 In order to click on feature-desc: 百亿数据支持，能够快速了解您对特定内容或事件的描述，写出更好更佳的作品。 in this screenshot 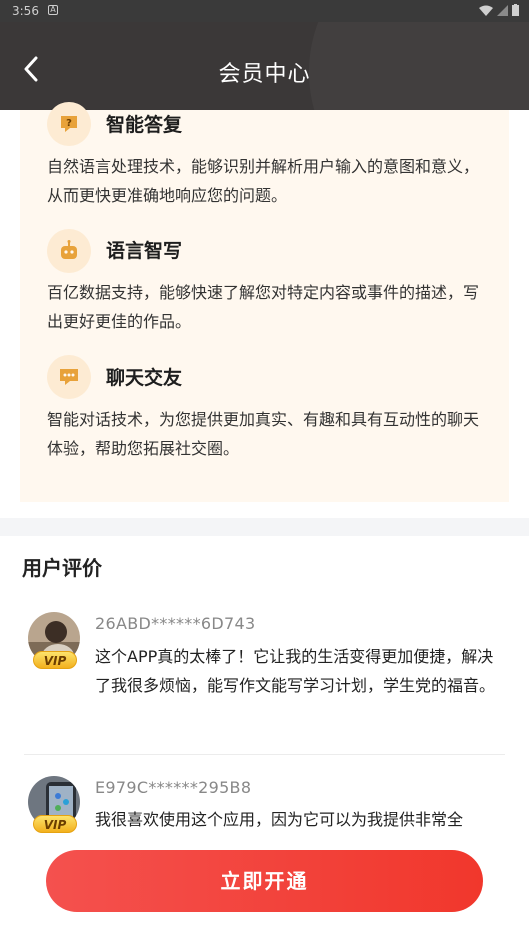, I will do `click(263, 307)`.